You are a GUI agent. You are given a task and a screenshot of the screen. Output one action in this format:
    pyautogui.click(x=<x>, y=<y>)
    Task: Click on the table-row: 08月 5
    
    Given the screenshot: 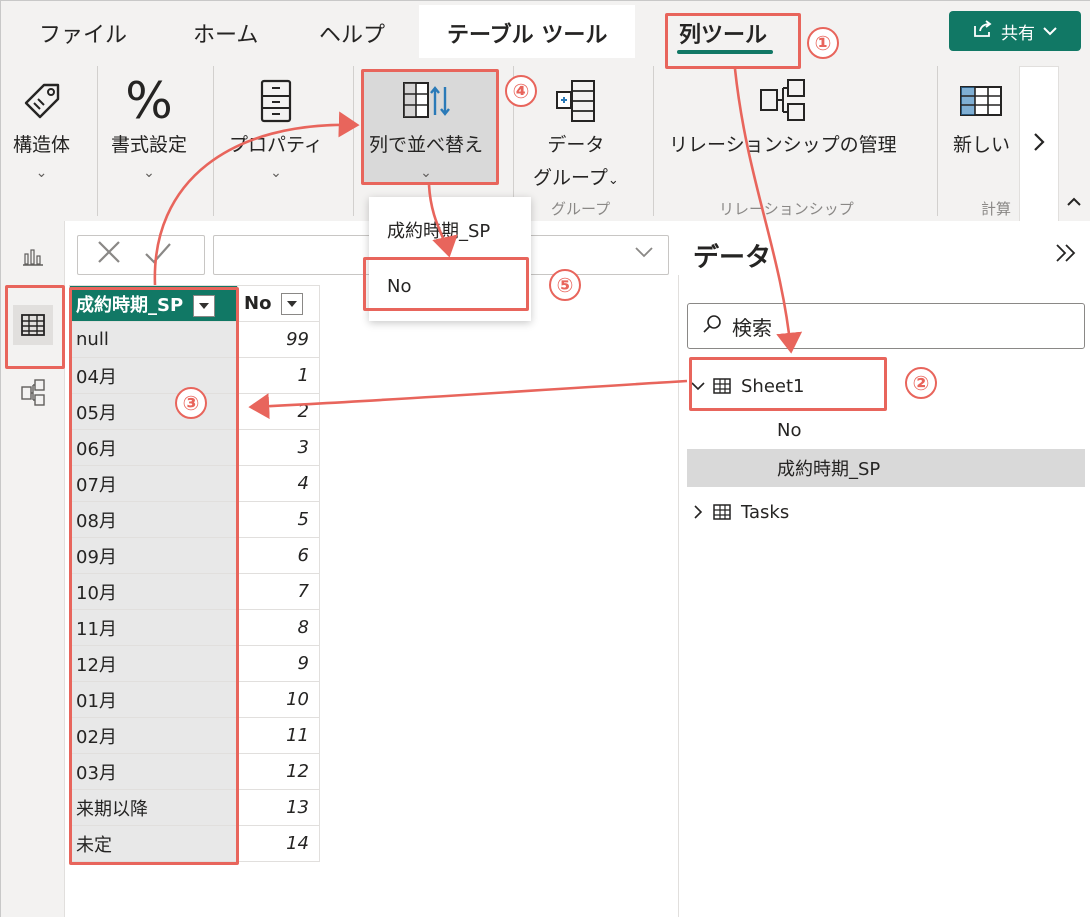 What is the action you would take?
    pyautogui.click(x=194, y=519)
    